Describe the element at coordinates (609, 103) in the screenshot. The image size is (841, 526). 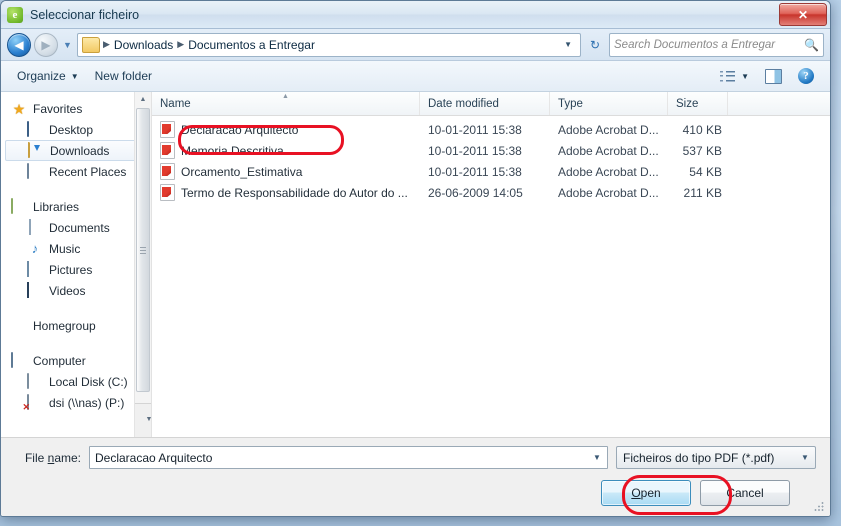
I see `column-header-type: Type` at that location.